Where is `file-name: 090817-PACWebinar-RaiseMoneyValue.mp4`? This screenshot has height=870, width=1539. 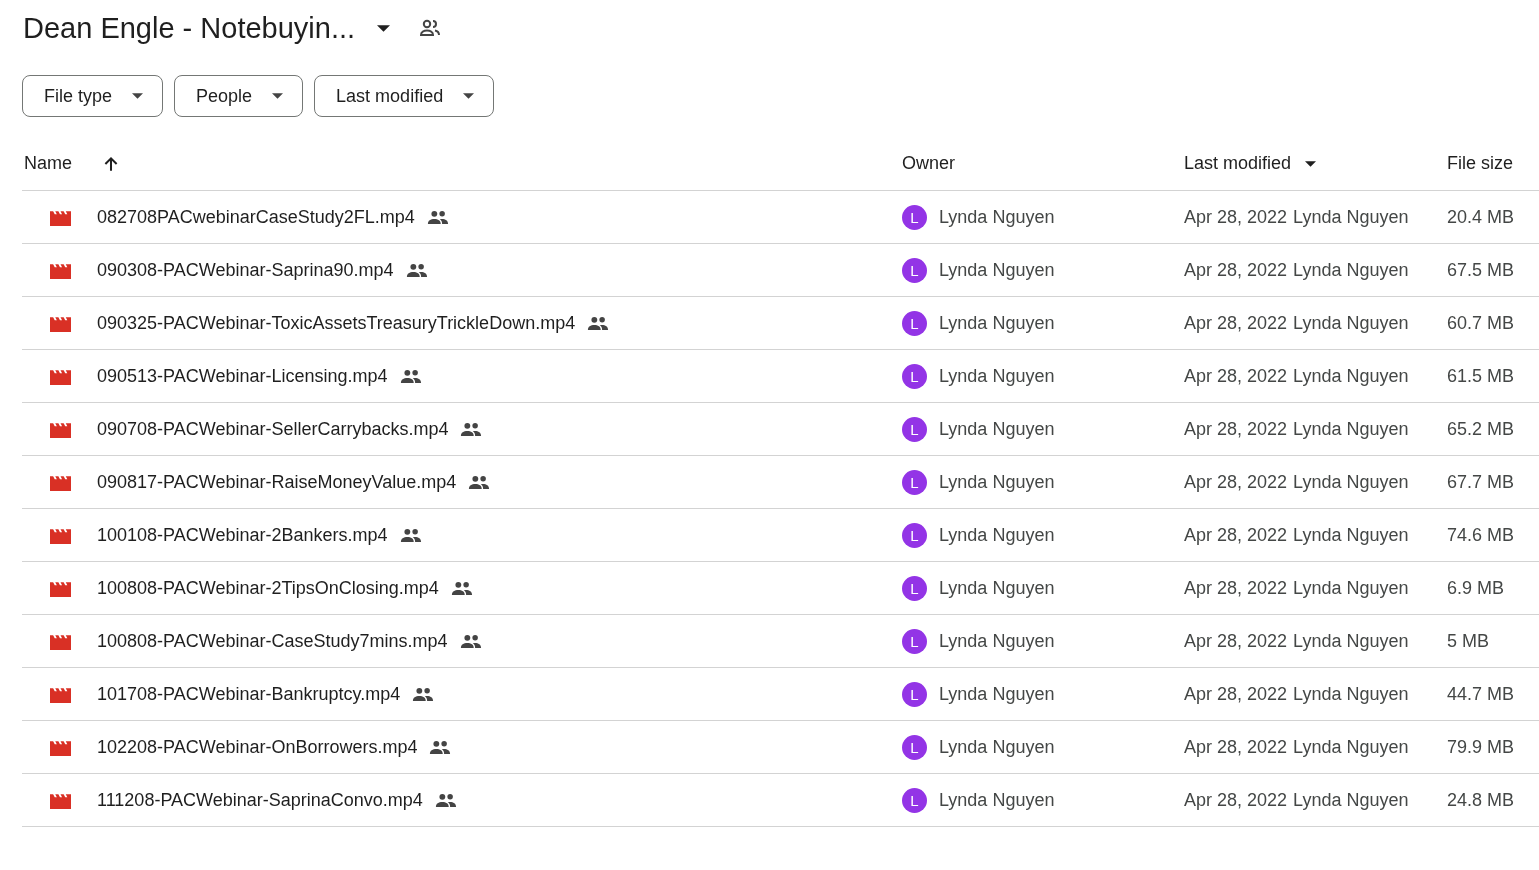
file-name: 090817-PACWebinar-RaiseMoneyValue.mp4 is located at coordinates (277, 482).